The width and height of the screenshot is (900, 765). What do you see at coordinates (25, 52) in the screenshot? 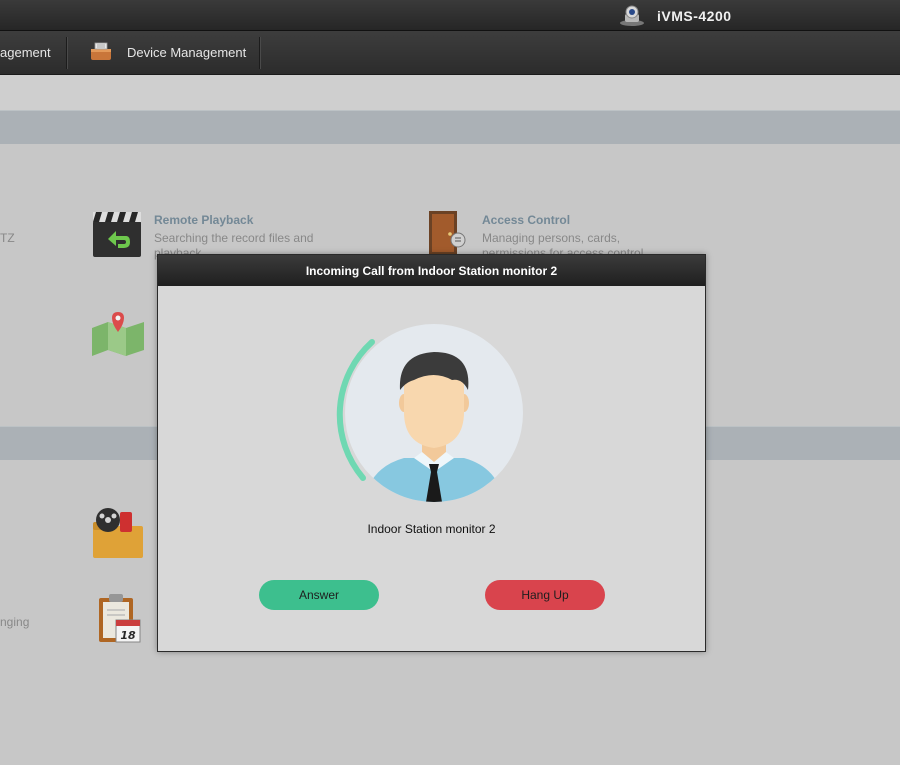
I see `menu-item-management: agement` at bounding box center [25, 52].